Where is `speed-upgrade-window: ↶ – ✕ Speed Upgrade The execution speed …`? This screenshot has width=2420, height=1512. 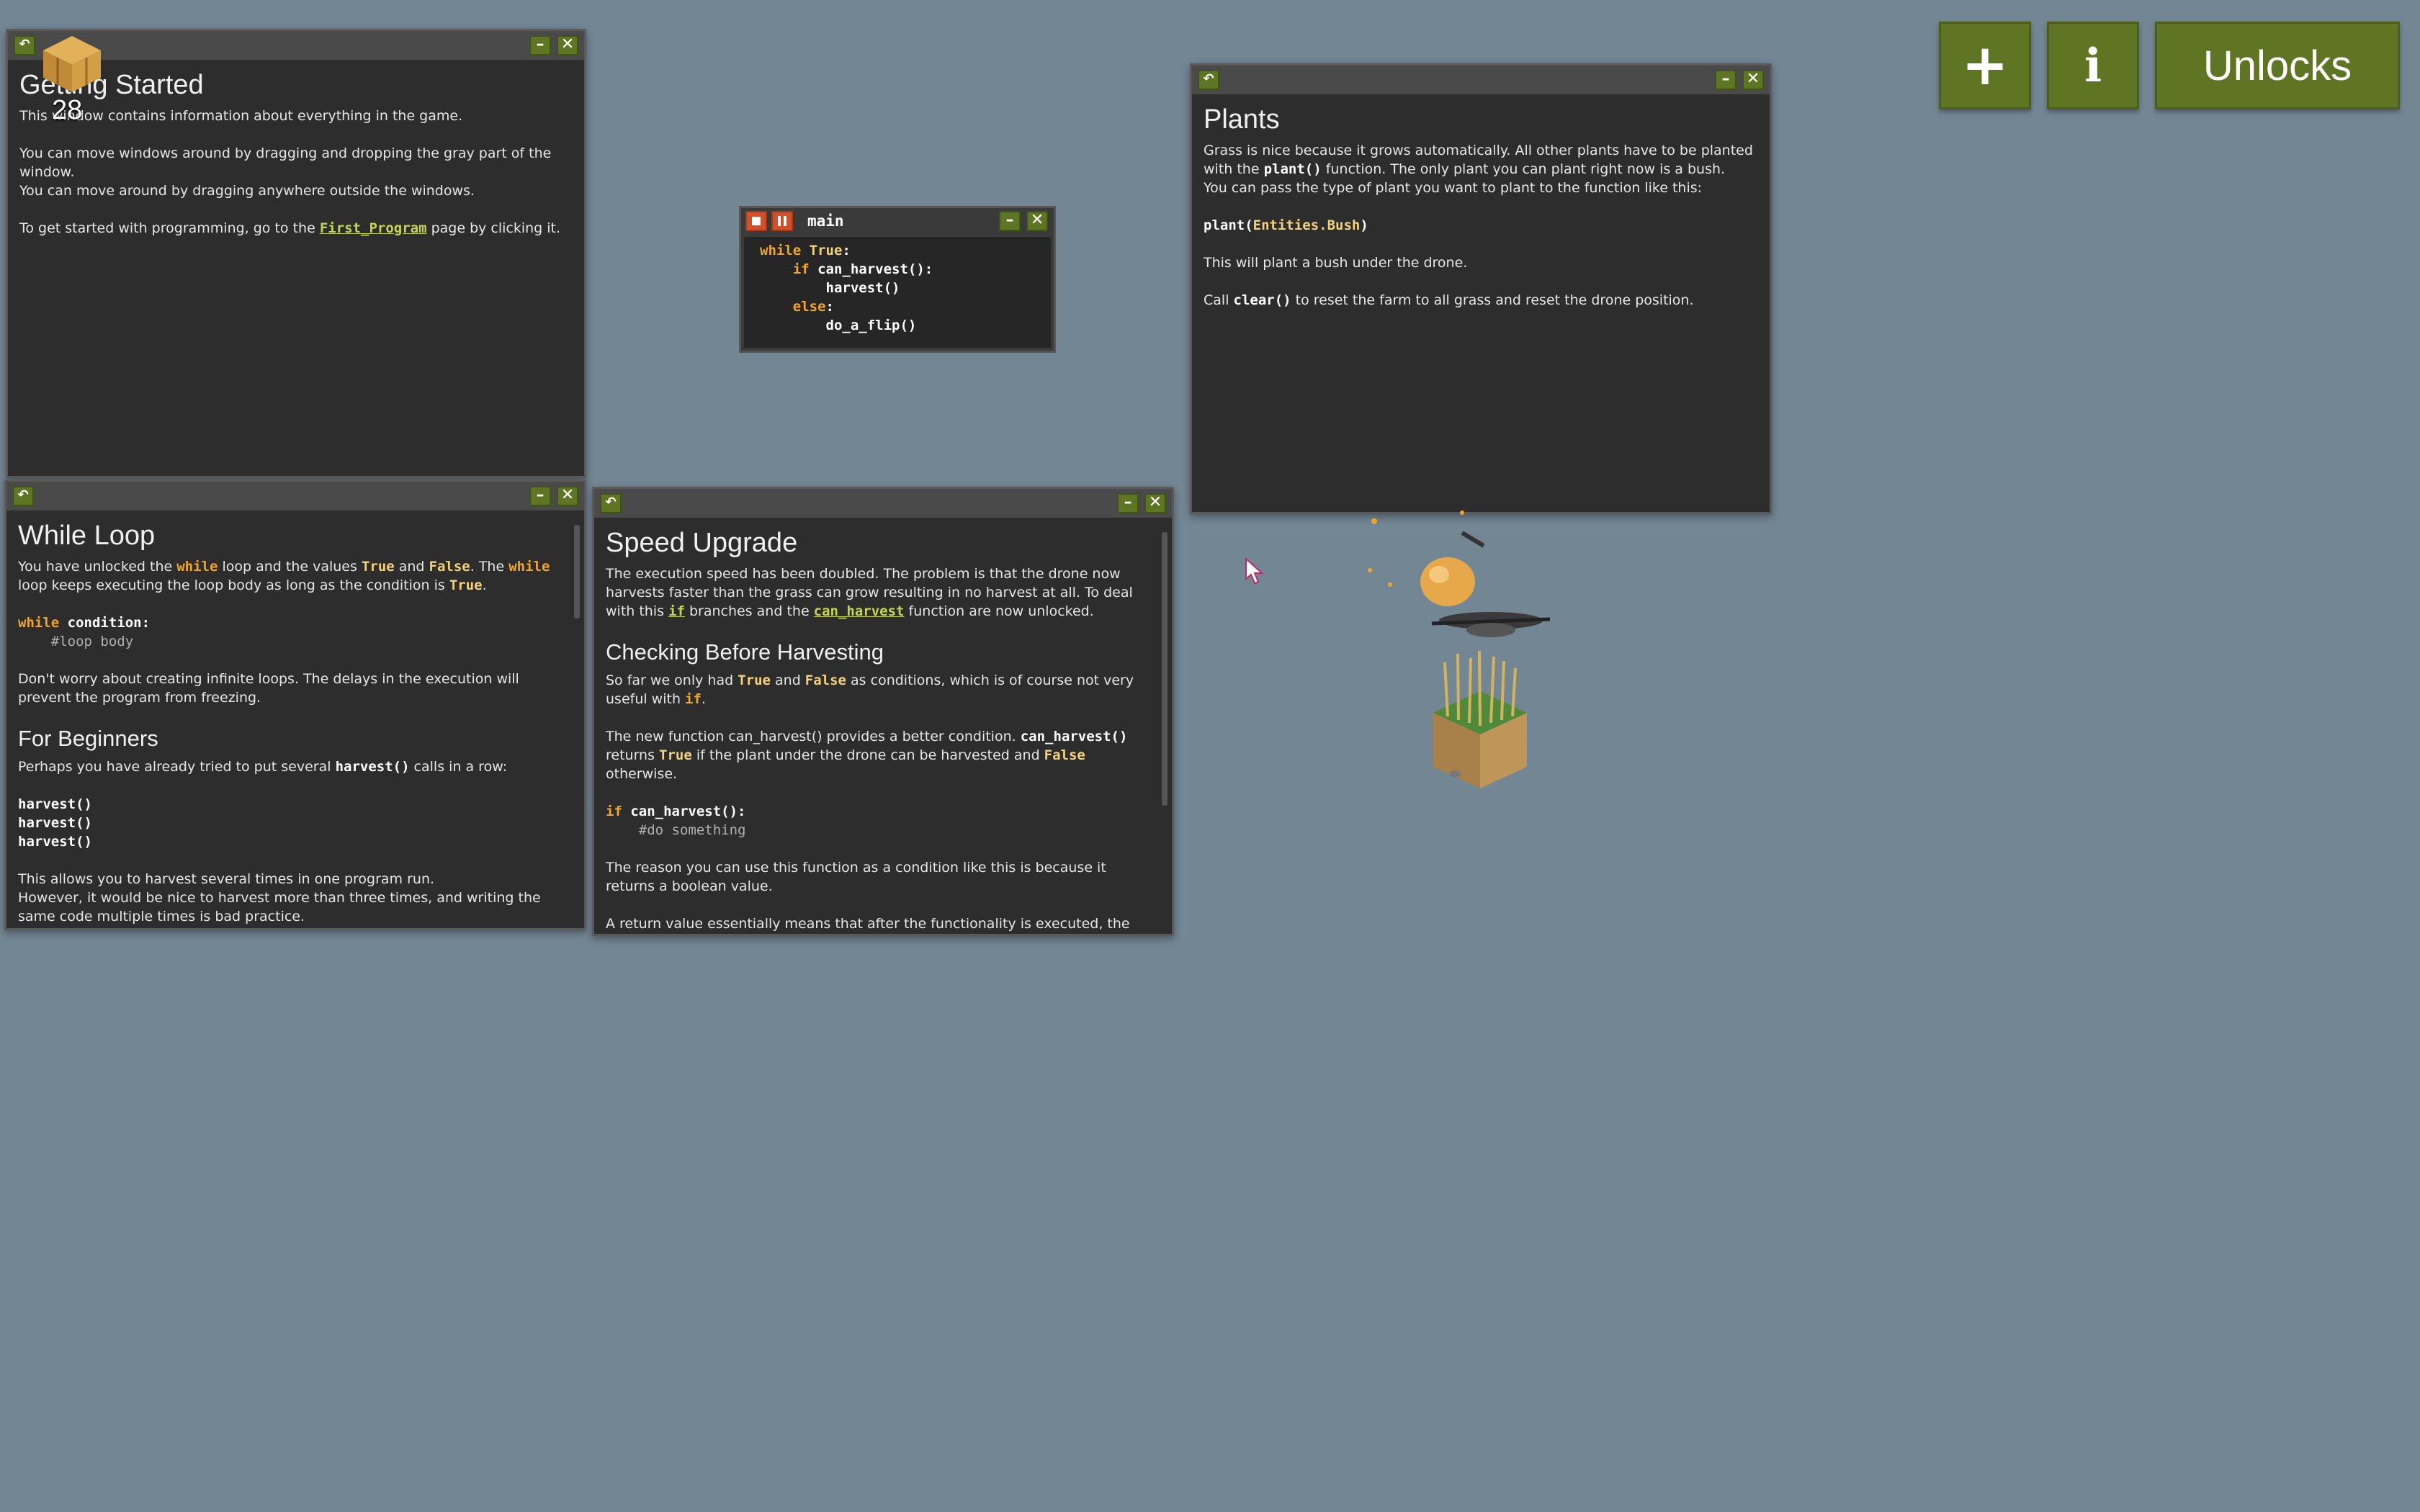
speed-upgrade-window: ↶ – ✕ Speed Upgrade The execution speed … is located at coordinates (883, 711).